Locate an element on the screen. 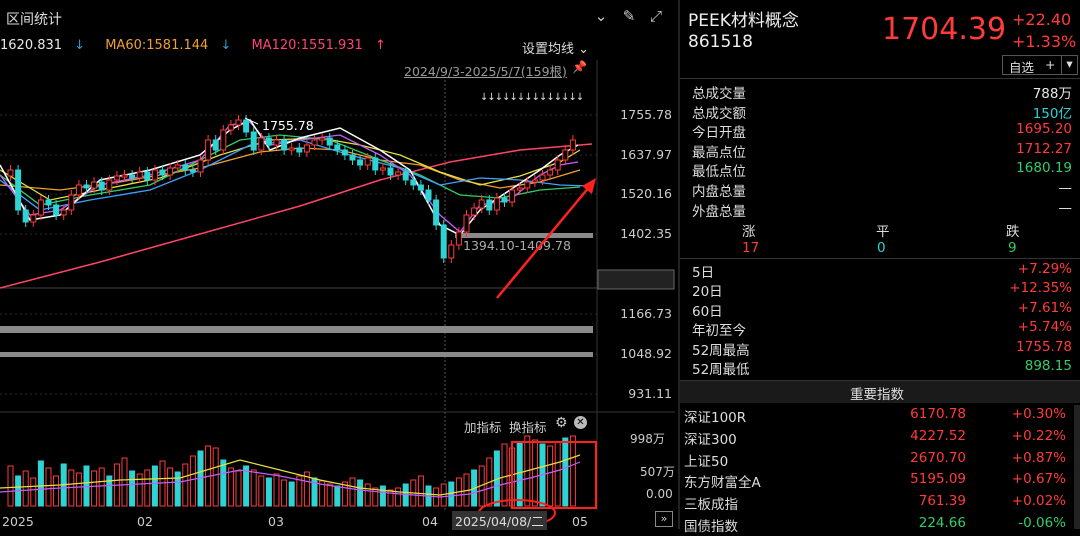  switch-indicator-button: 换指标 is located at coordinates (528, 426).